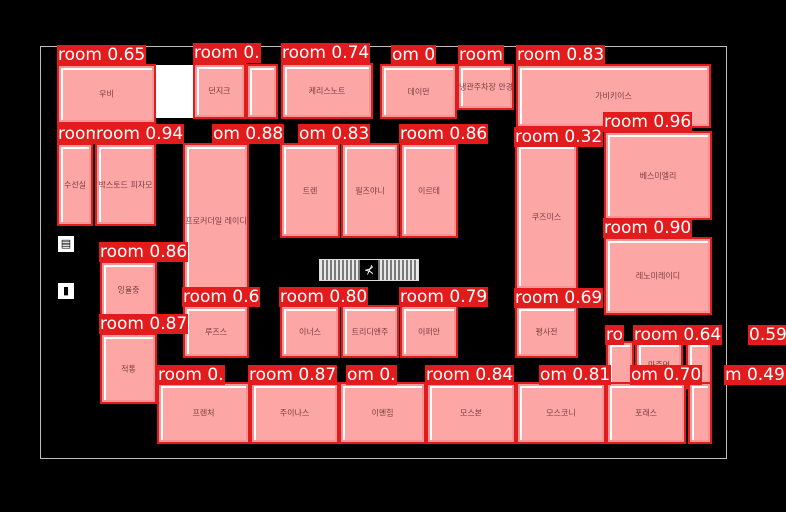 This screenshot has height=512, width=786. I want to click on room-label: 모스코니, so click(561, 413).